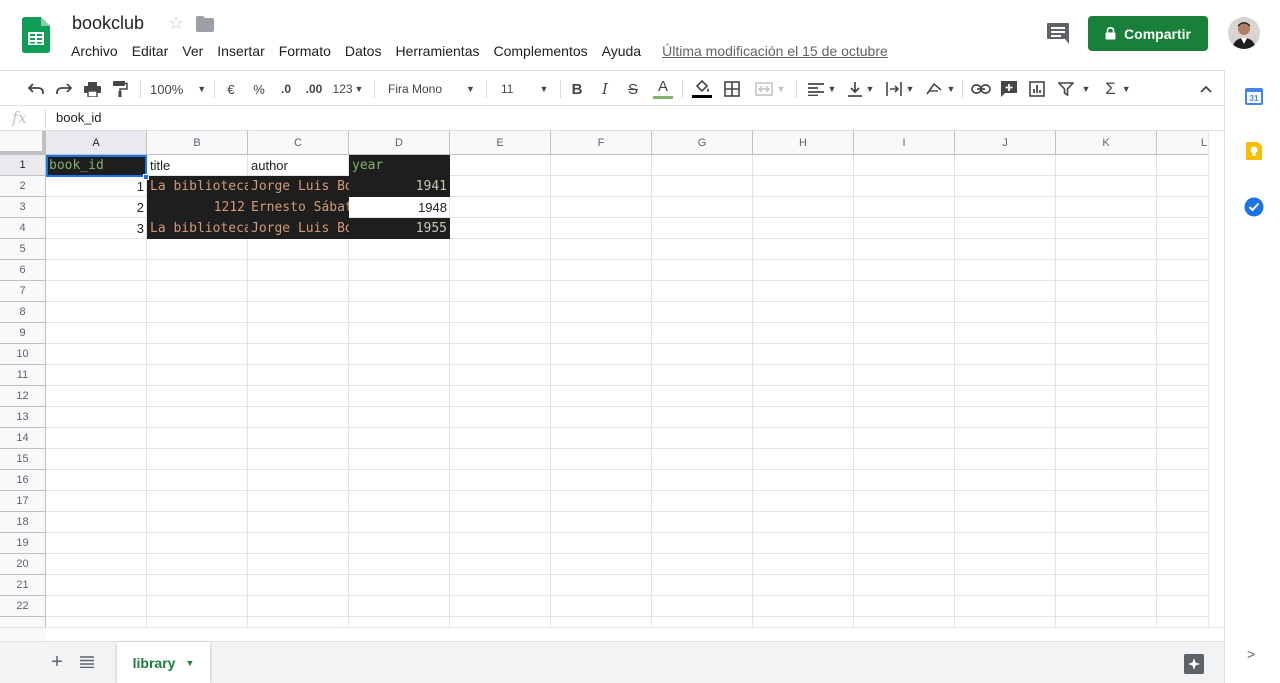 This screenshot has width=1280, height=683. Describe the element at coordinates (231, 89) in the screenshot. I see `currency-format-button: €` at that location.